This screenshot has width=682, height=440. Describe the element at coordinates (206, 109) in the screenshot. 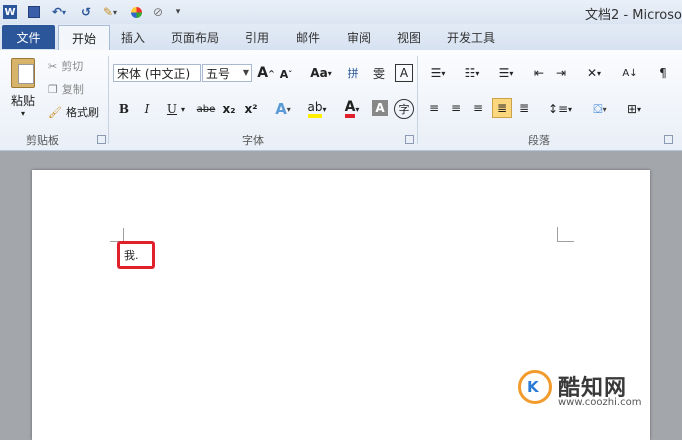

I see `strikethrough-button: abe` at that location.